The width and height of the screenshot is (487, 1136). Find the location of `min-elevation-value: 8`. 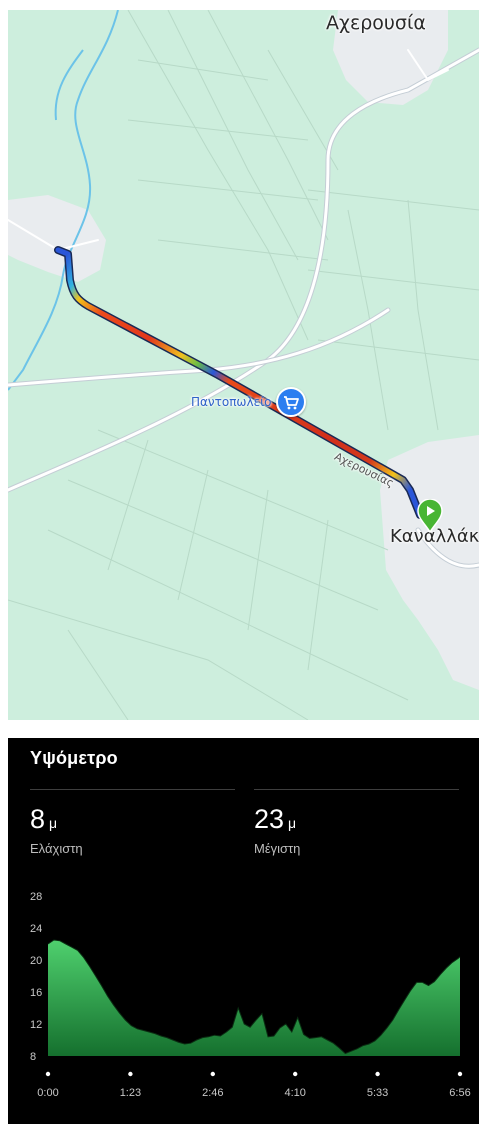

min-elevation-value: 8 is located at coordinates (38, 819).